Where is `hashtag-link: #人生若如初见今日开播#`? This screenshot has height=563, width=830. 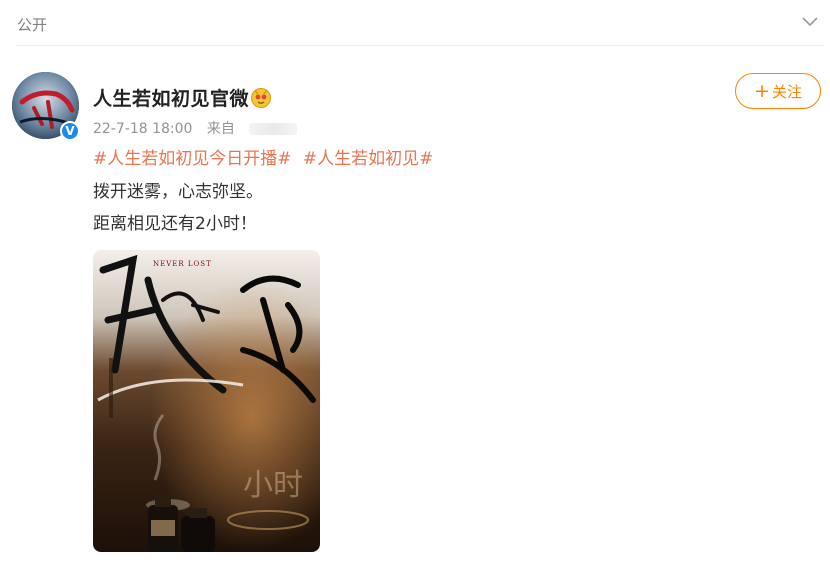 hashtag-link: #人生若如初见今日开播# is located at coordinates (192, 159).